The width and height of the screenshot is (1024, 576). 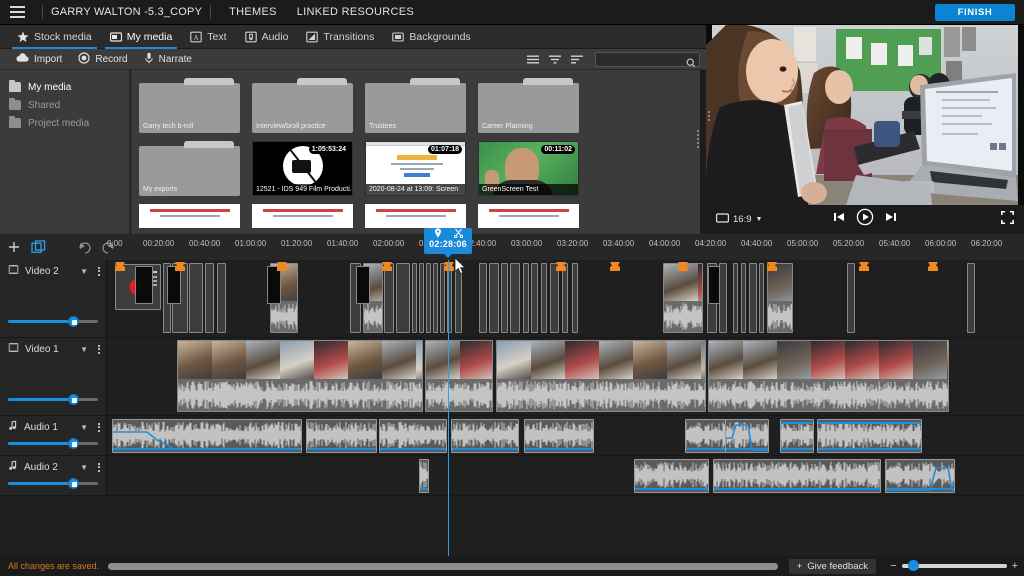 What do you see at coordinates (893, 566) in the screenshot?
I see `zoom-out-button: −` at bounding box center [893, 566].